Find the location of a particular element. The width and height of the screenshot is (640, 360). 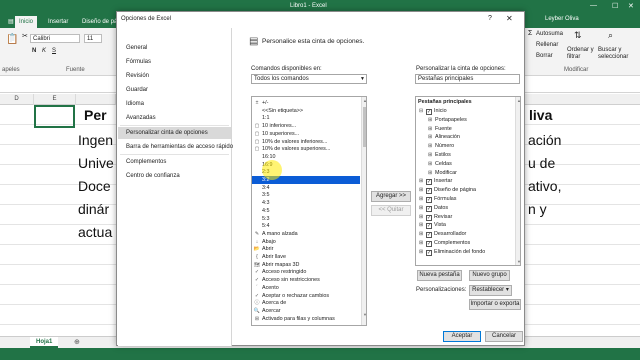

tree-item: ⊞ ✓ Insertar is located at coordinates (435, 181).